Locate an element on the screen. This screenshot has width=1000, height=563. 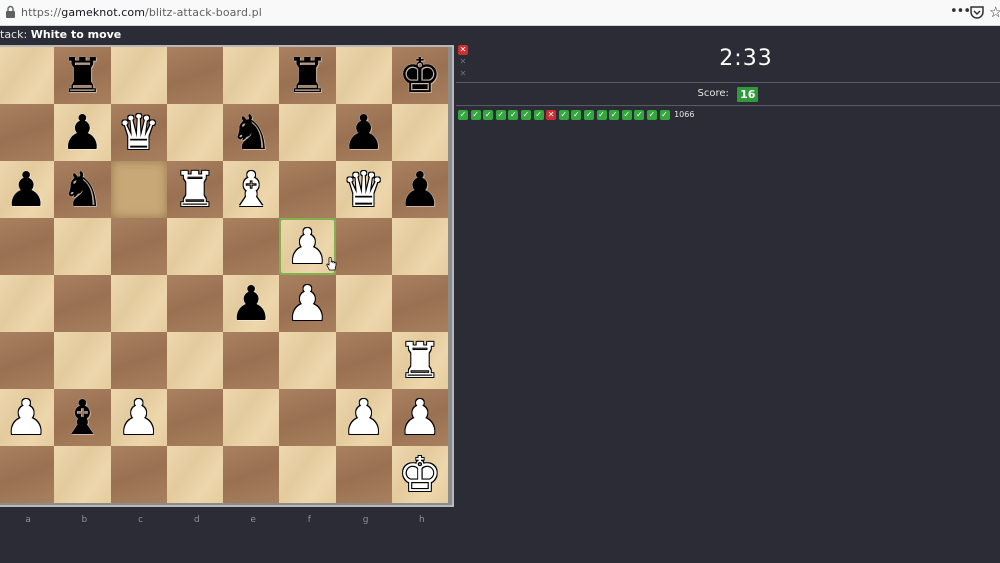
square-c7: ♛ is located at coordinates (138, 132).